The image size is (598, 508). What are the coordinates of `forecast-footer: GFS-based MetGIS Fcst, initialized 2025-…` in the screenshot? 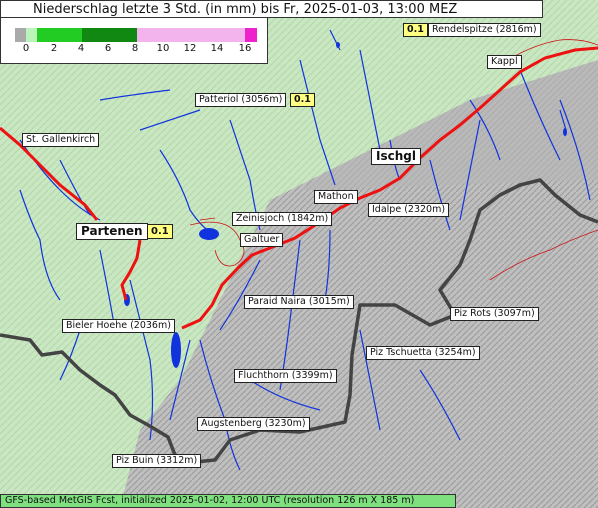 It's located at (228, 501).